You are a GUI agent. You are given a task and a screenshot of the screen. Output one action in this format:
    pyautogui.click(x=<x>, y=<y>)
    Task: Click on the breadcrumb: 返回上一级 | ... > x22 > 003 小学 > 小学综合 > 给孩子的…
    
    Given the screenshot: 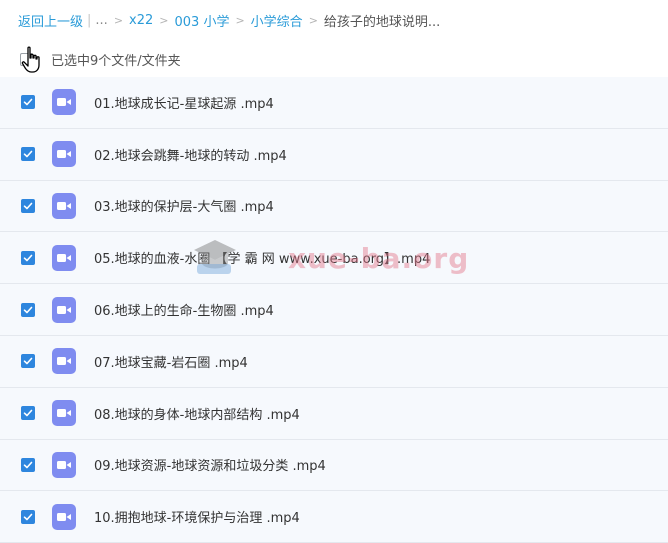 What is the action you would take?
    pyautogui.click(x=334, y=20)
    